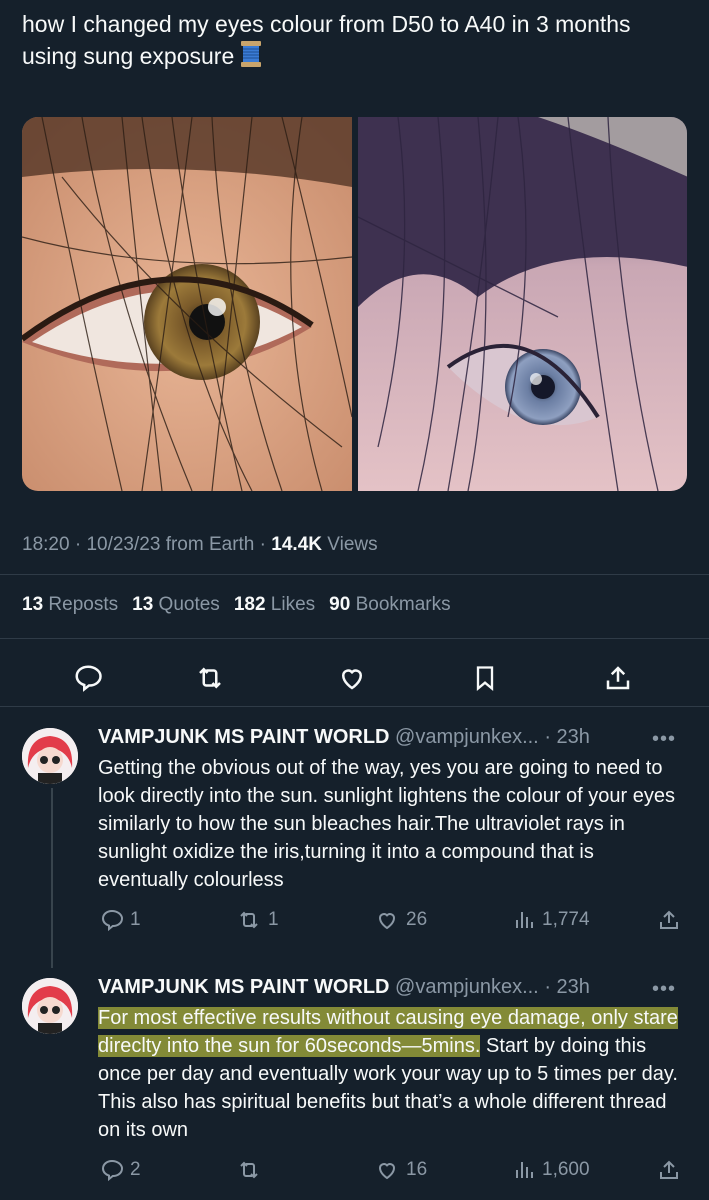 This screenshot has height=1200, width=709. Describe the element at coordinates (403, 604) in the screenshot. I see `bookmarks-label: Bookmarks` at that location.